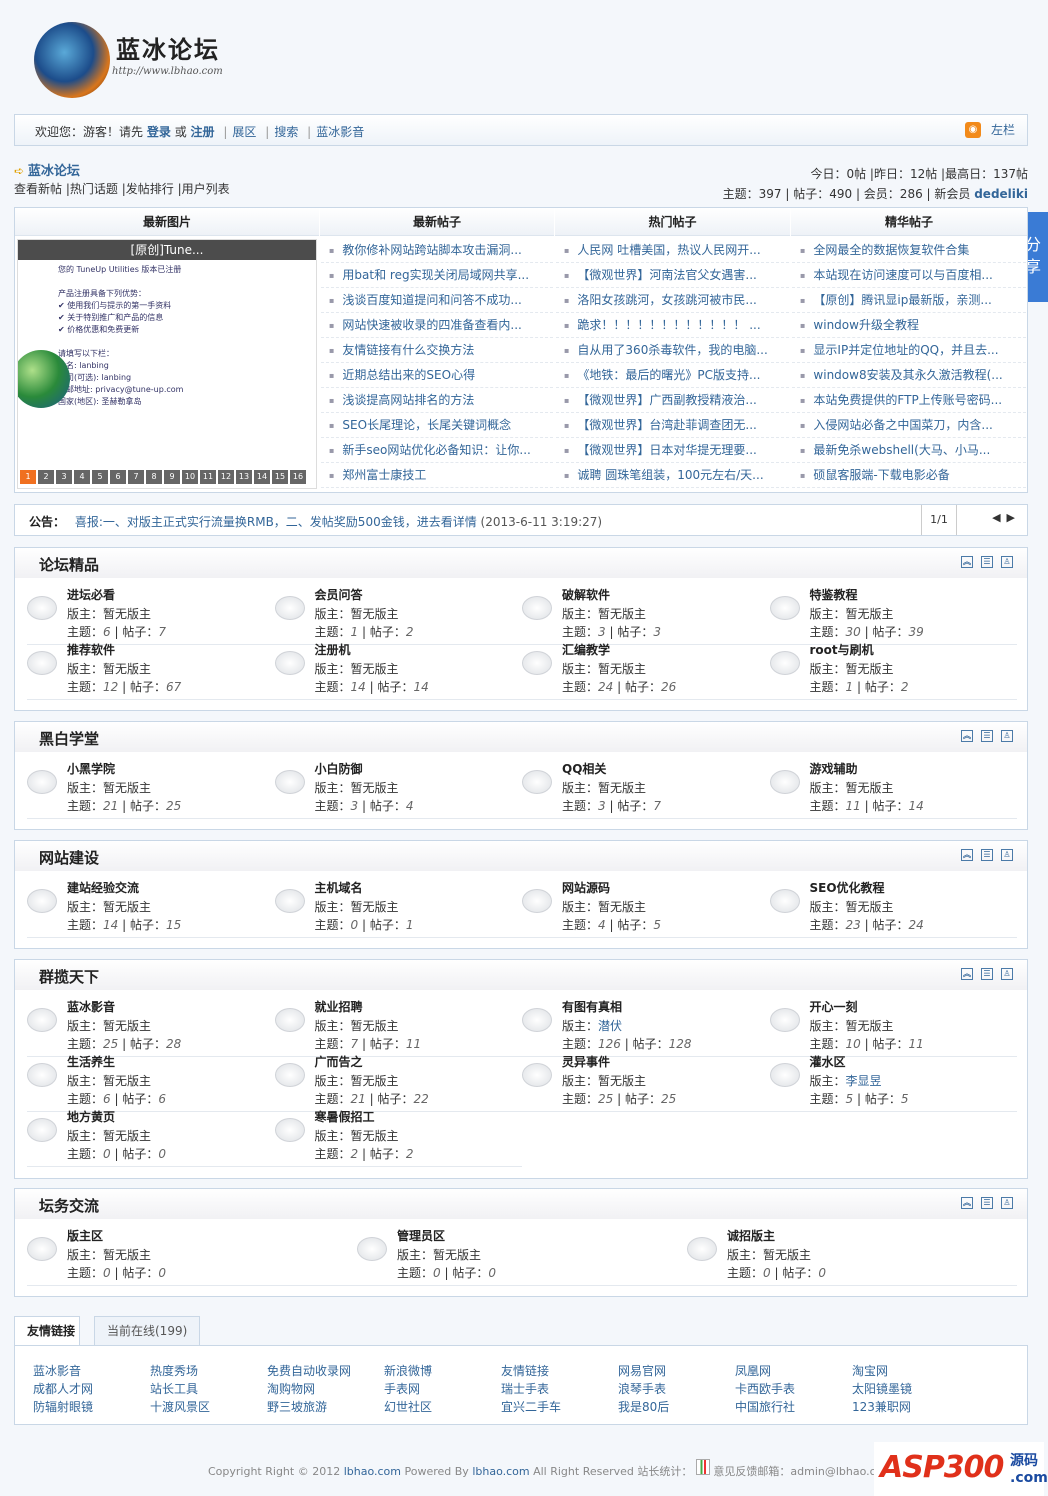 The height and width of the screenshot is (1496, 1048). I want to click on cnzz-stats-icon, so click(702, 1467).